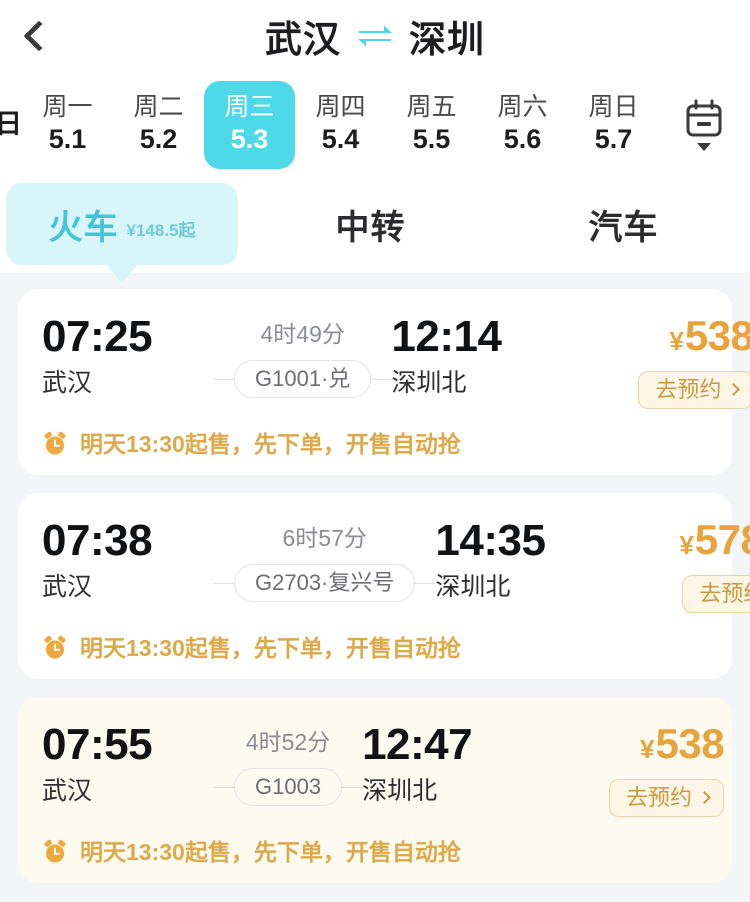  I want to click on date-item-3: 周四 5.4, so click(340, 125).